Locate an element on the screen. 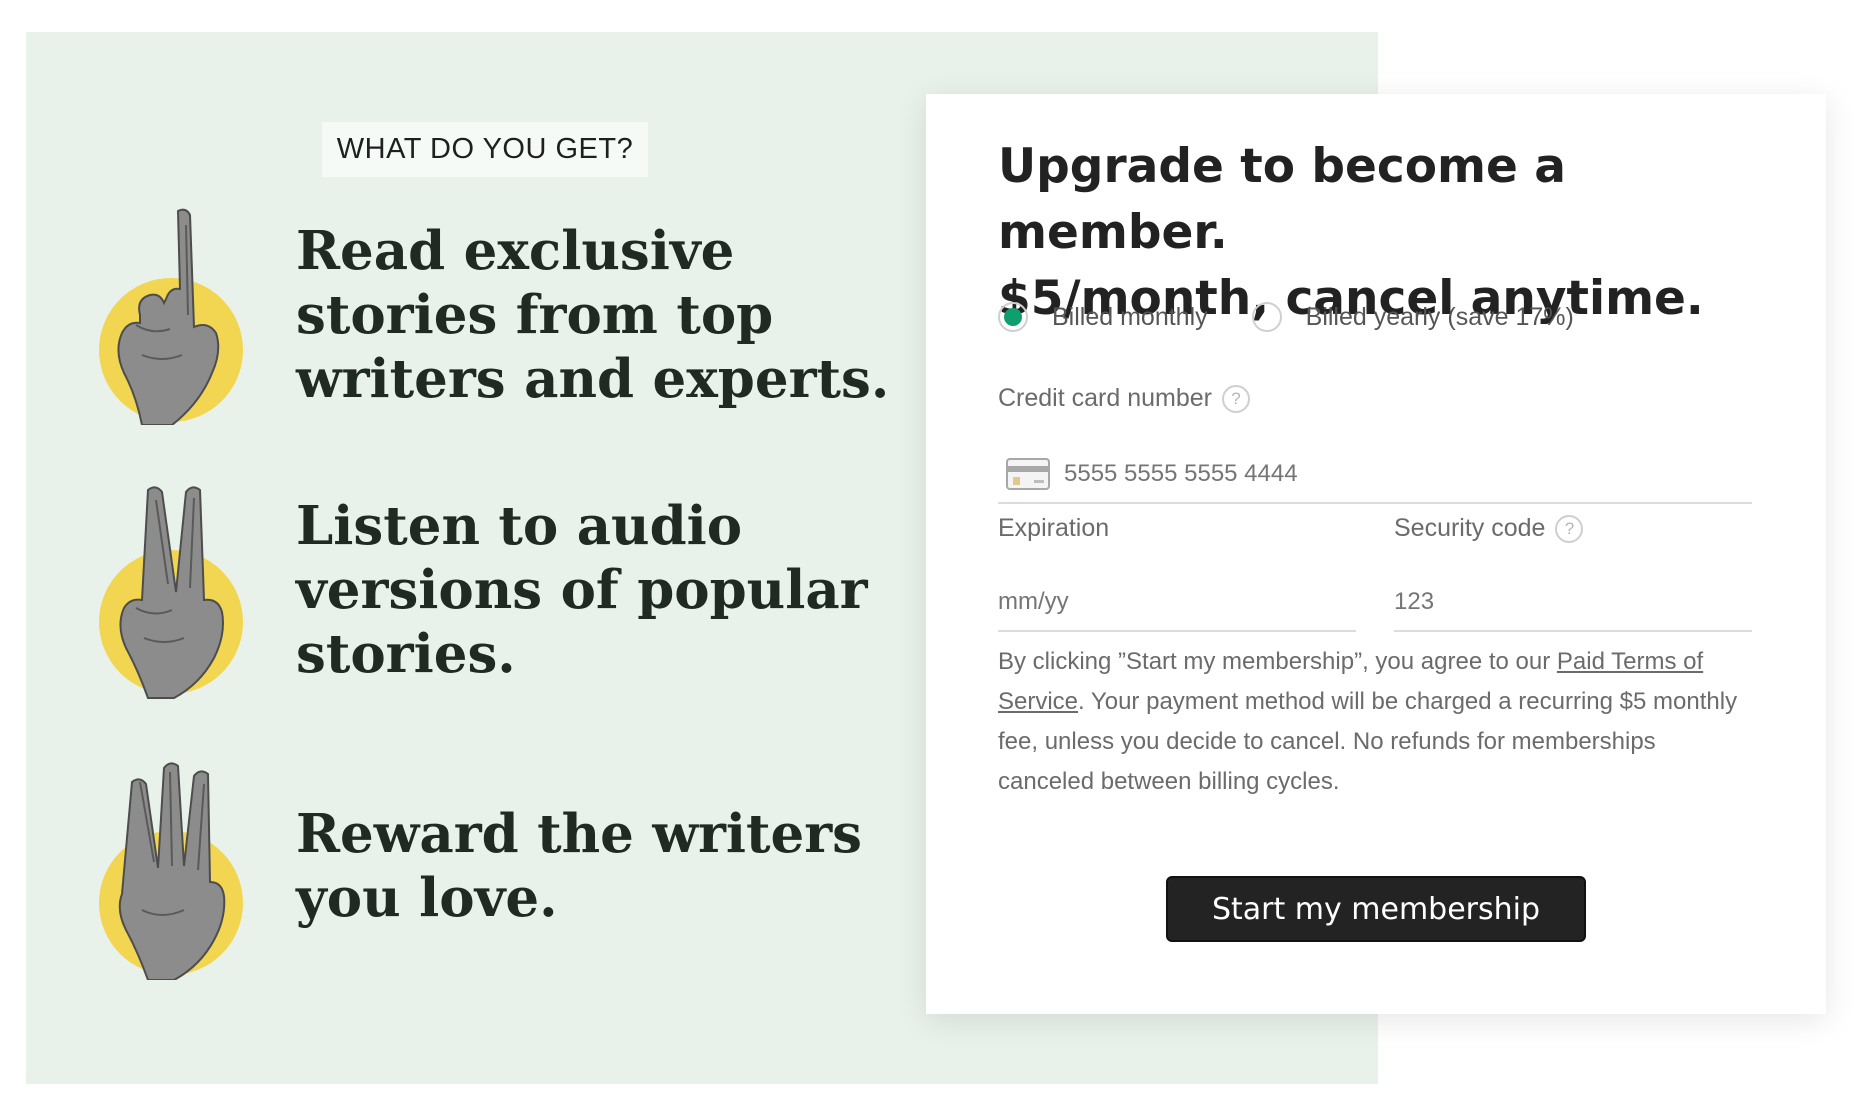 The width and height of the screenshot is (1858, 1116). billed-monthly-label: Billed monthly is located at coordinates (1130, 316).